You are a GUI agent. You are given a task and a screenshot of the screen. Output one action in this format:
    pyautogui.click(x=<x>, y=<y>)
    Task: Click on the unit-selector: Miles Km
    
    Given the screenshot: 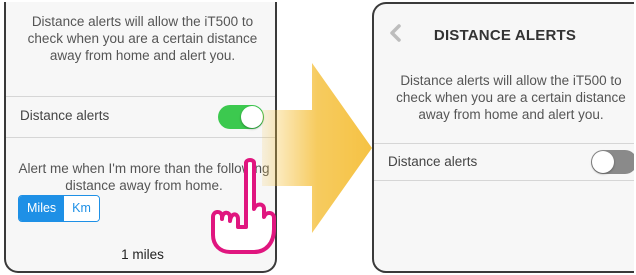 What is the action you would take?
    pyautogui.click(x=59, y=208)
    